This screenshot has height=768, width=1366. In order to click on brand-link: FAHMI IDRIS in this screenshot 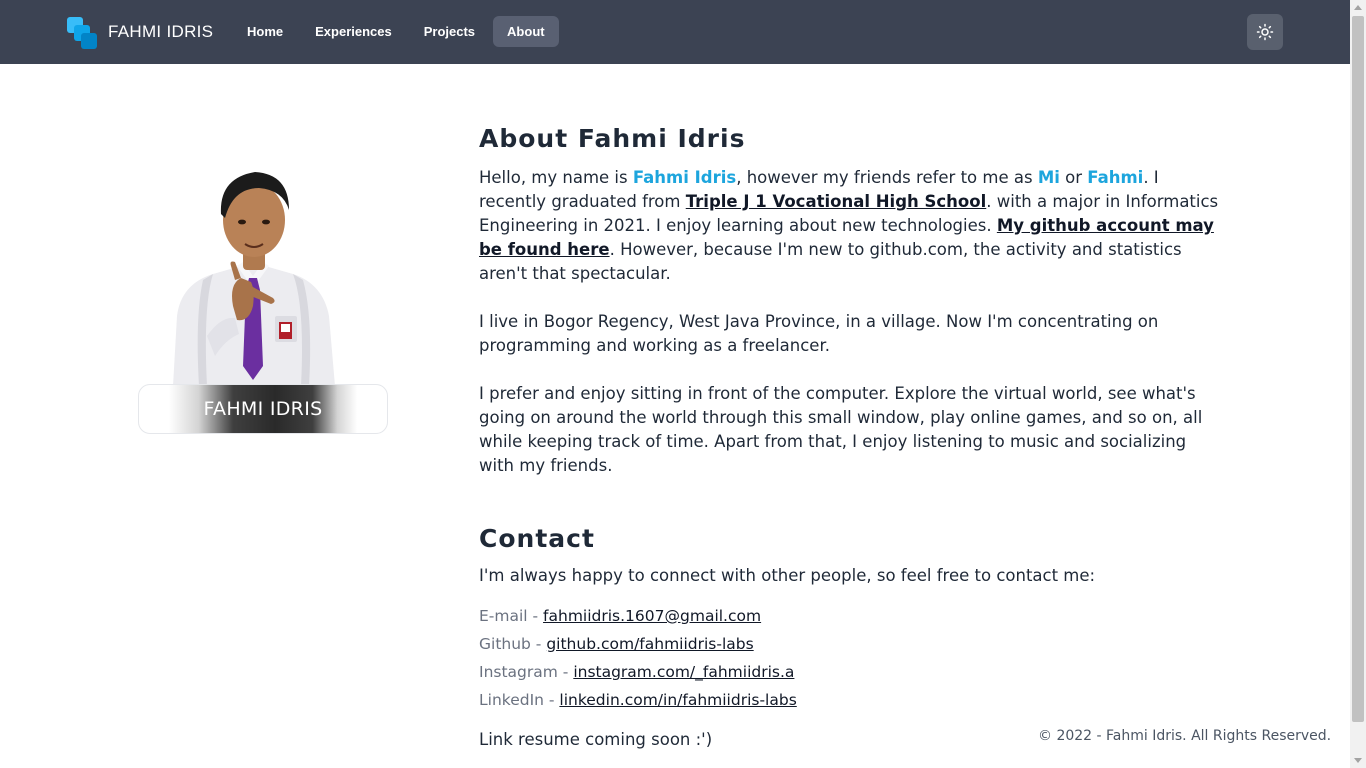, I will do `click(139, 32)`.